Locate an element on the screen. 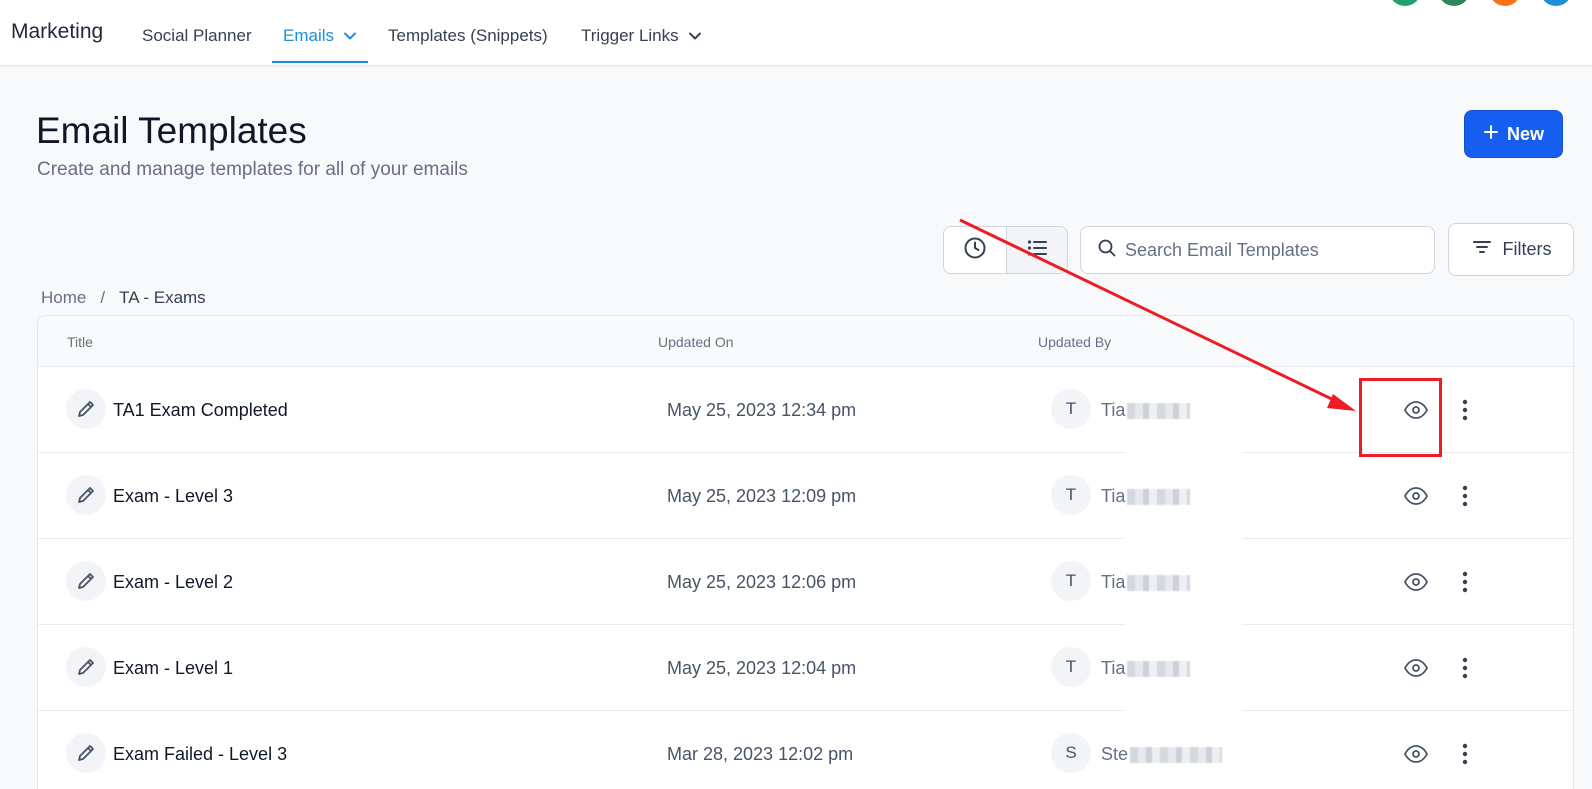 The height and width of the screenshot is (789, 1592). clock-icon is located at coordinates (975, 250).